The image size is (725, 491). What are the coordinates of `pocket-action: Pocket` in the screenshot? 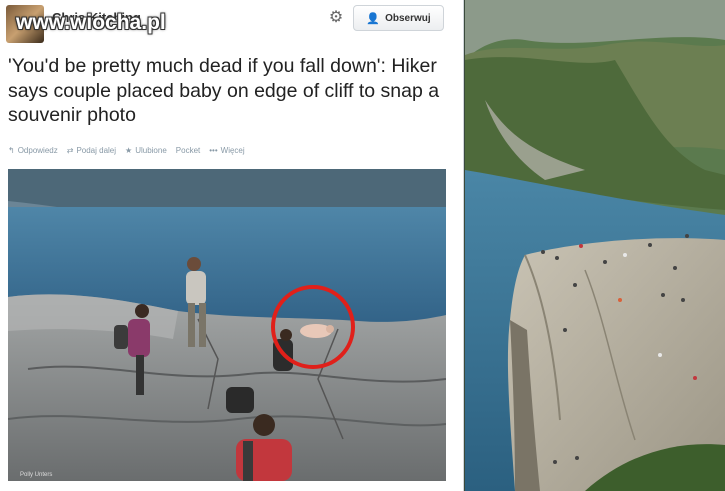 It's located at (188, 150).